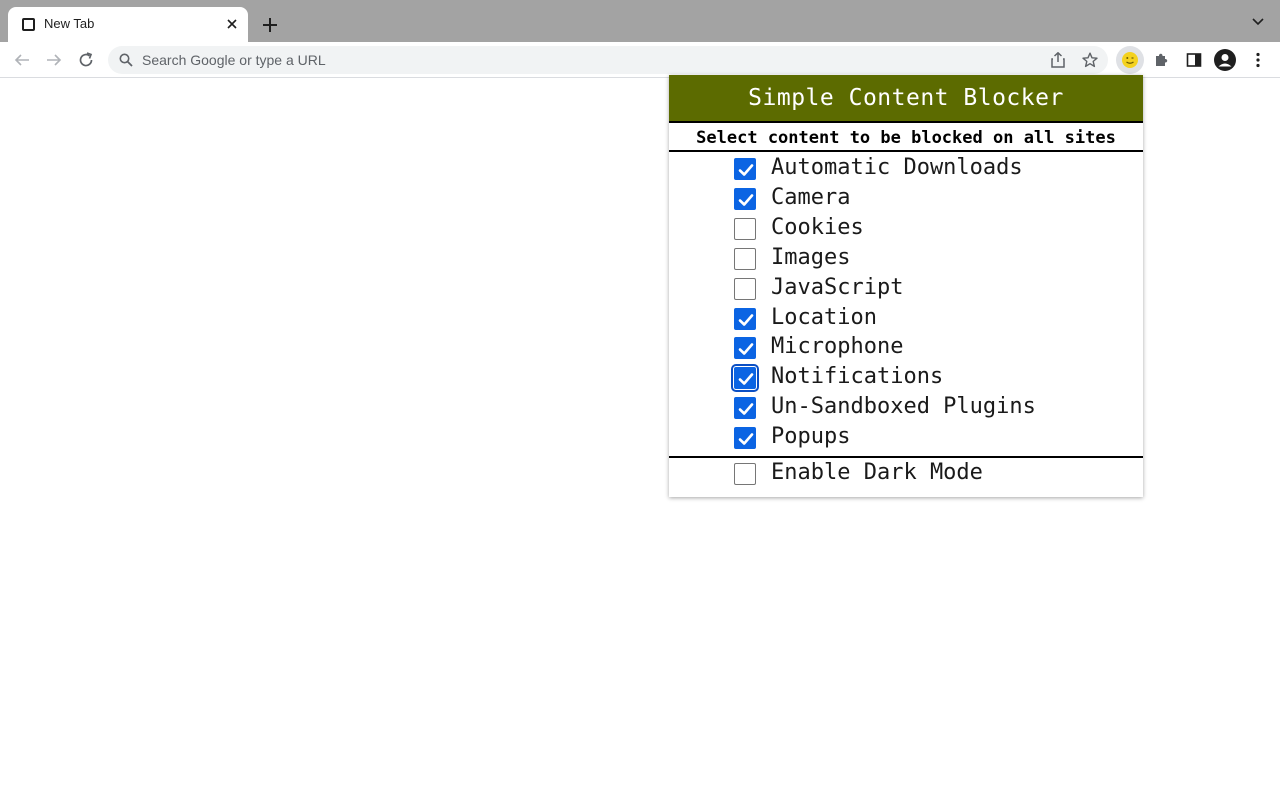 This screenshot has width=1280, height=800. I want to click on browser-toolbar: Search Google or type a URL, so click(640, 60).